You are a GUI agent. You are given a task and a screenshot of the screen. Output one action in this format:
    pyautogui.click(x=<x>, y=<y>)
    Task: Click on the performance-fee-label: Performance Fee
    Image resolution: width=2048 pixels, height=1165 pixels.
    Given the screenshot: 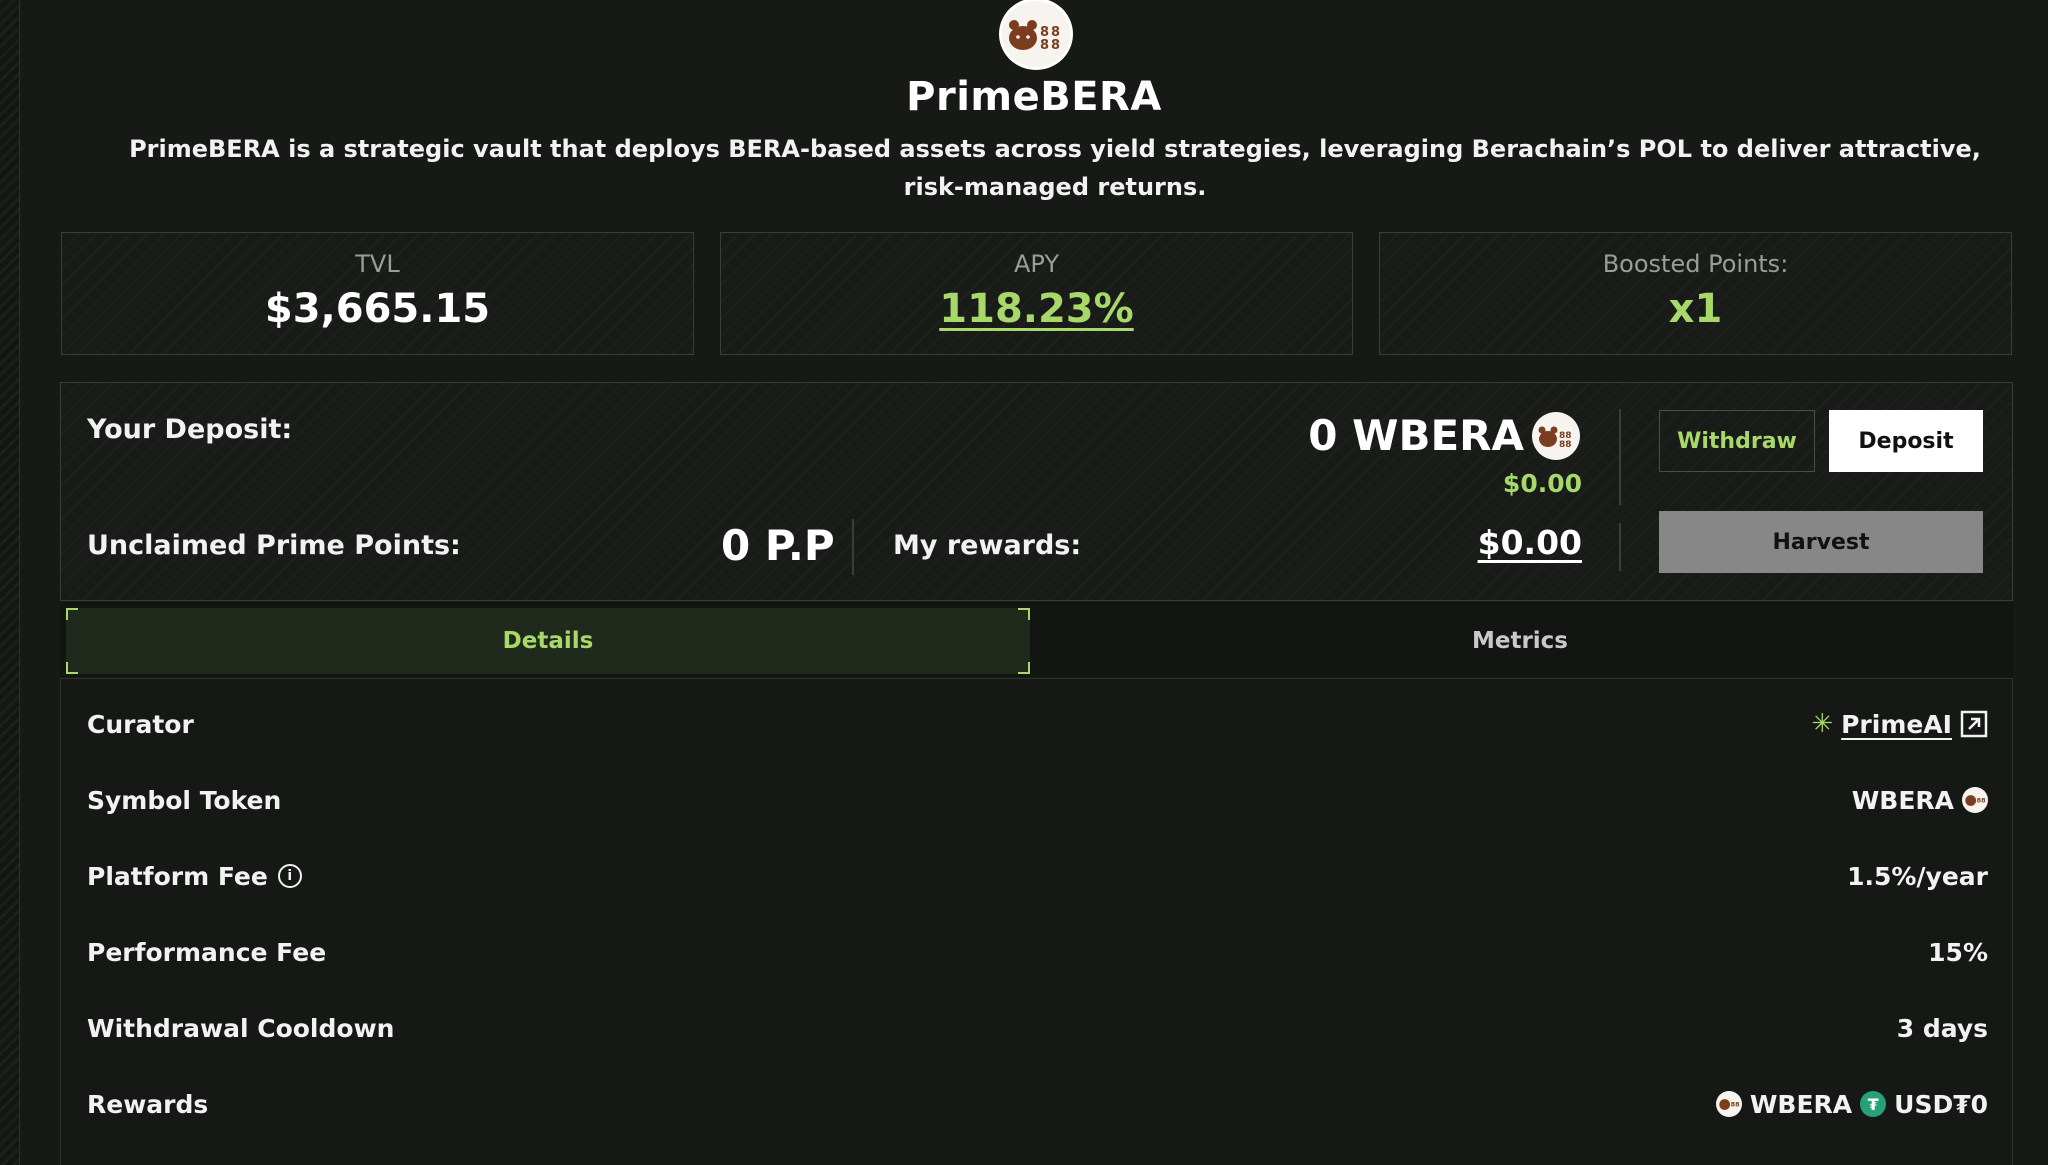 What is the action you would take?
    pyautogui.click(x=207, y=952)
    